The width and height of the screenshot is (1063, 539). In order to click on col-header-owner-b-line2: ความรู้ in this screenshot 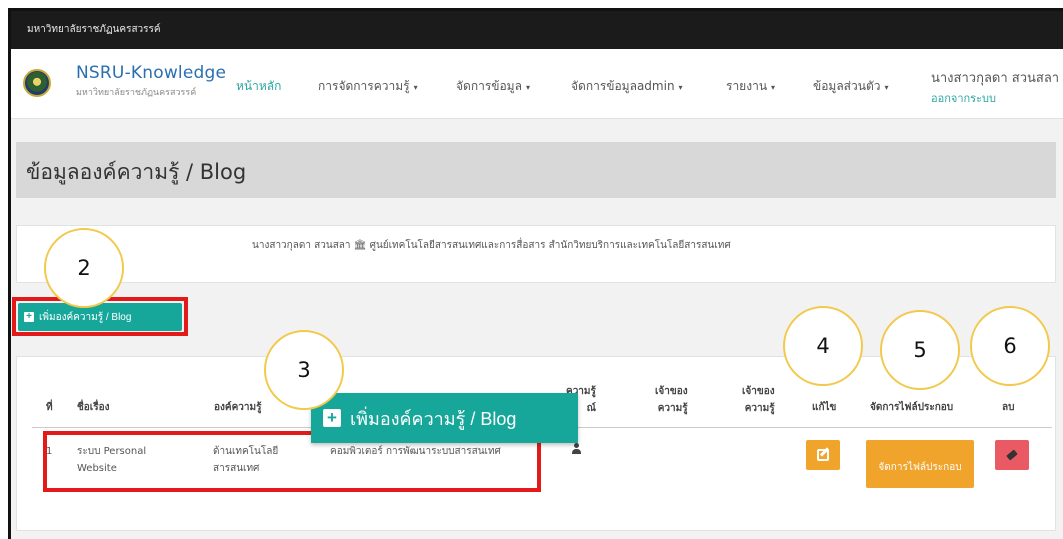, I will do `click(759, 408)`.